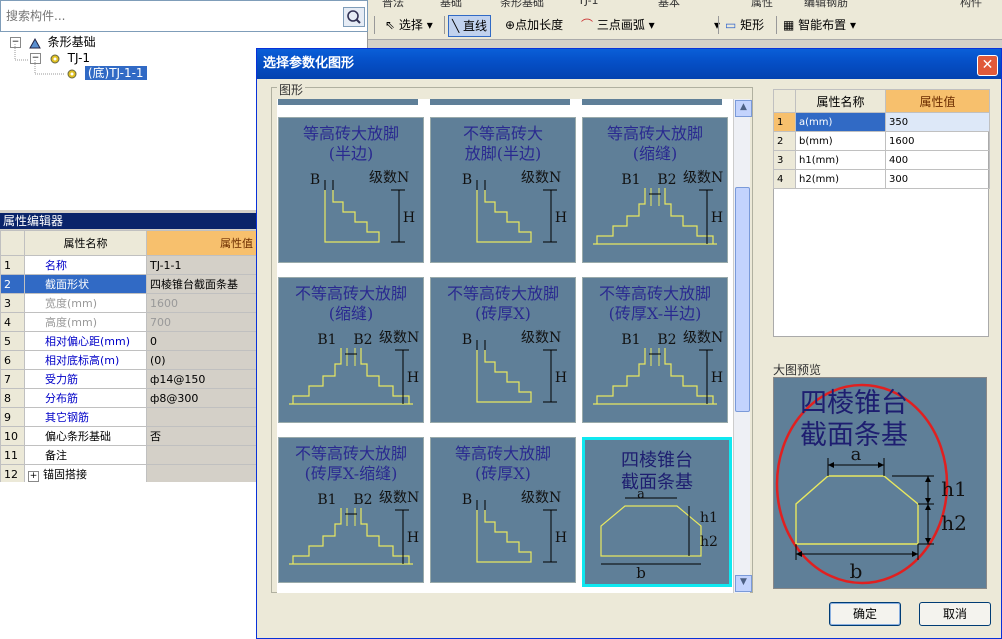  I want to click on svg-text: H, so click(717, 218).